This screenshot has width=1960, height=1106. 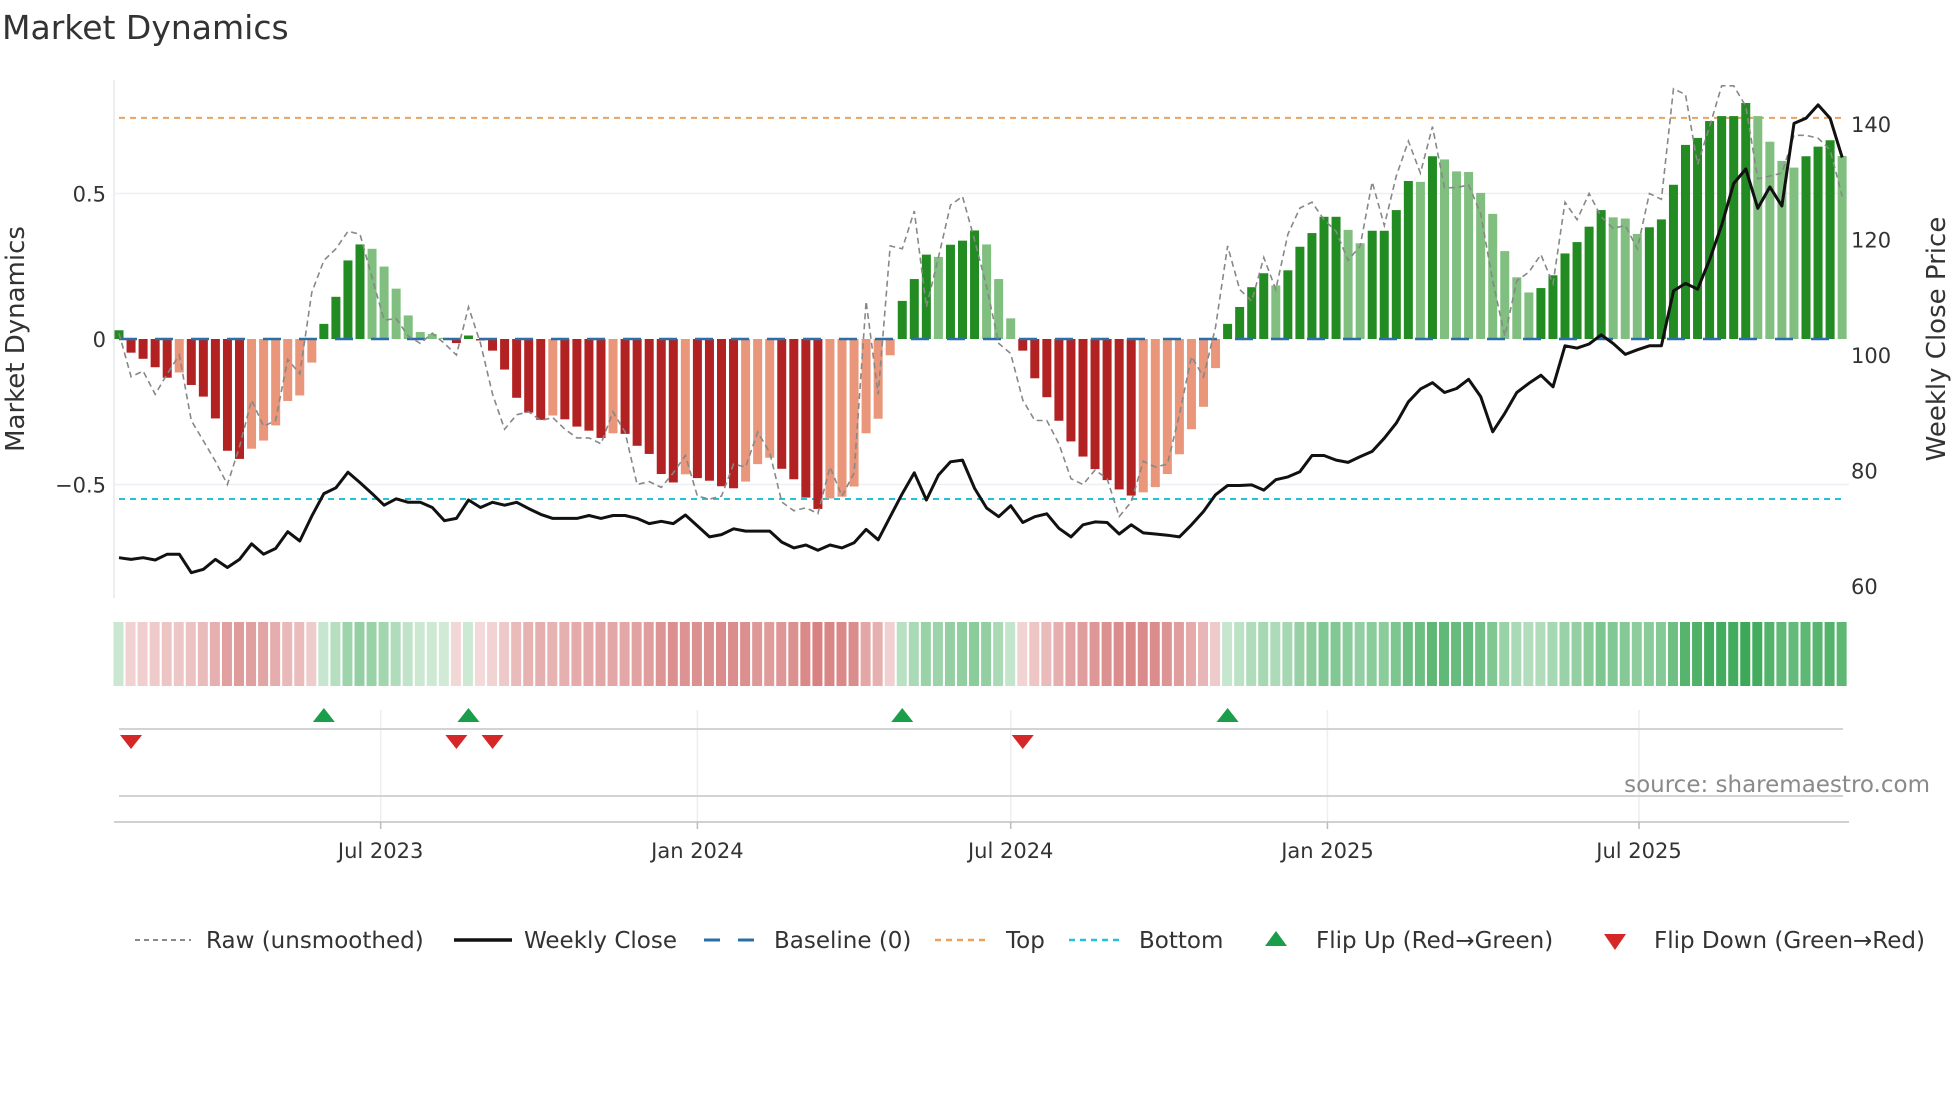 I want to click on flip-markers, so click(x=981, y=765).